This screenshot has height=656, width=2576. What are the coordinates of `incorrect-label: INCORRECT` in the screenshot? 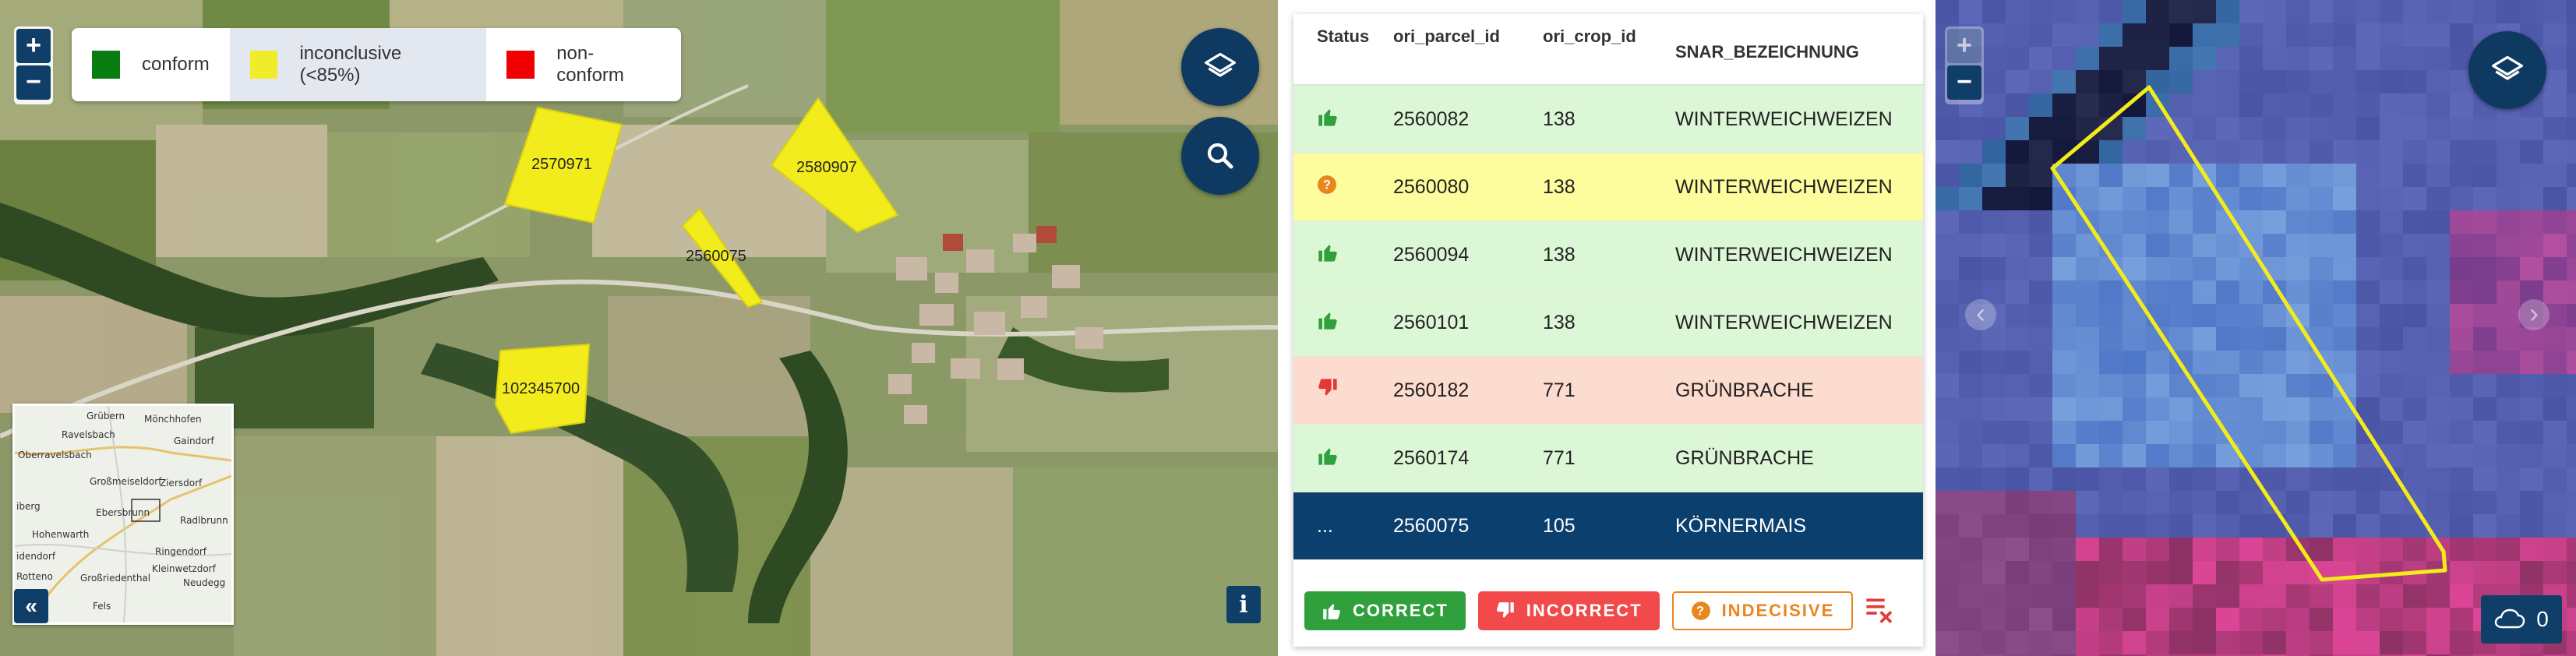 It's located at (1584, 610).